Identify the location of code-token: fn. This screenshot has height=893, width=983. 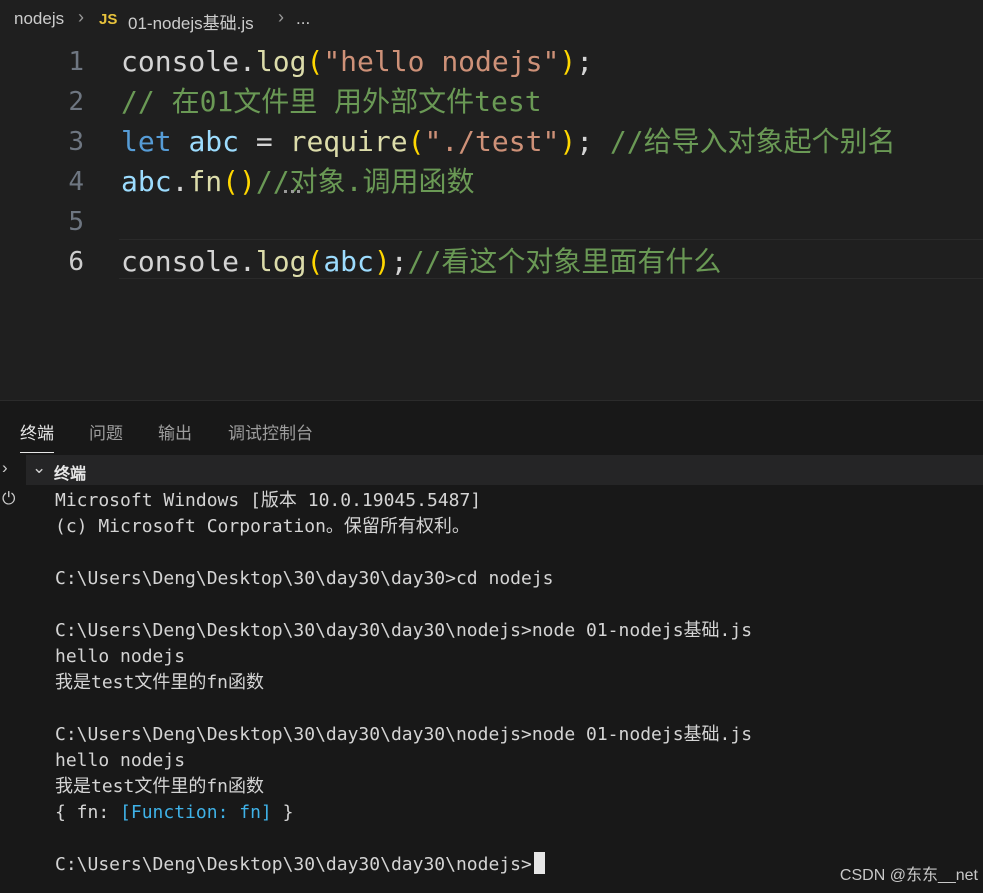
(205, 181).